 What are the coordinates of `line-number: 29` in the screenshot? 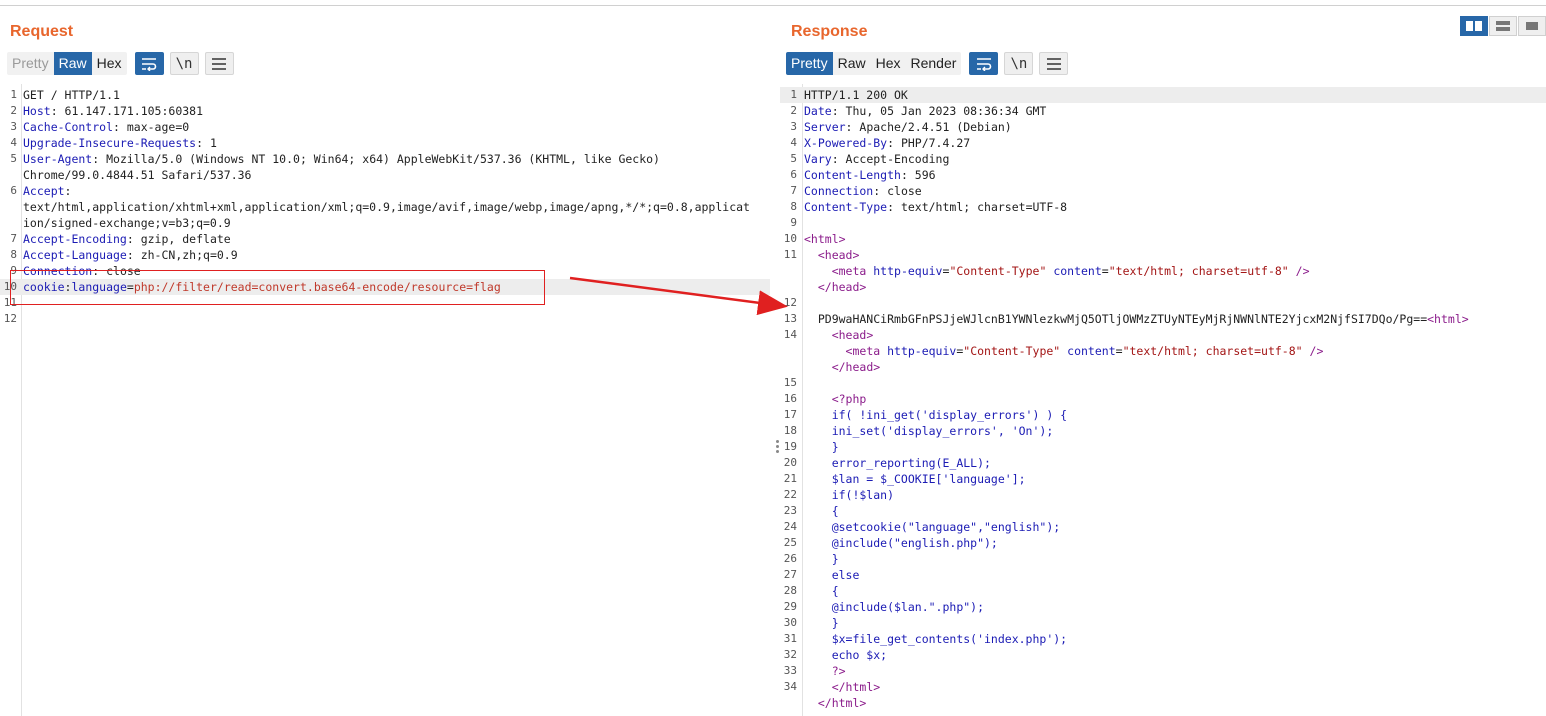 It's located at (790, 606).